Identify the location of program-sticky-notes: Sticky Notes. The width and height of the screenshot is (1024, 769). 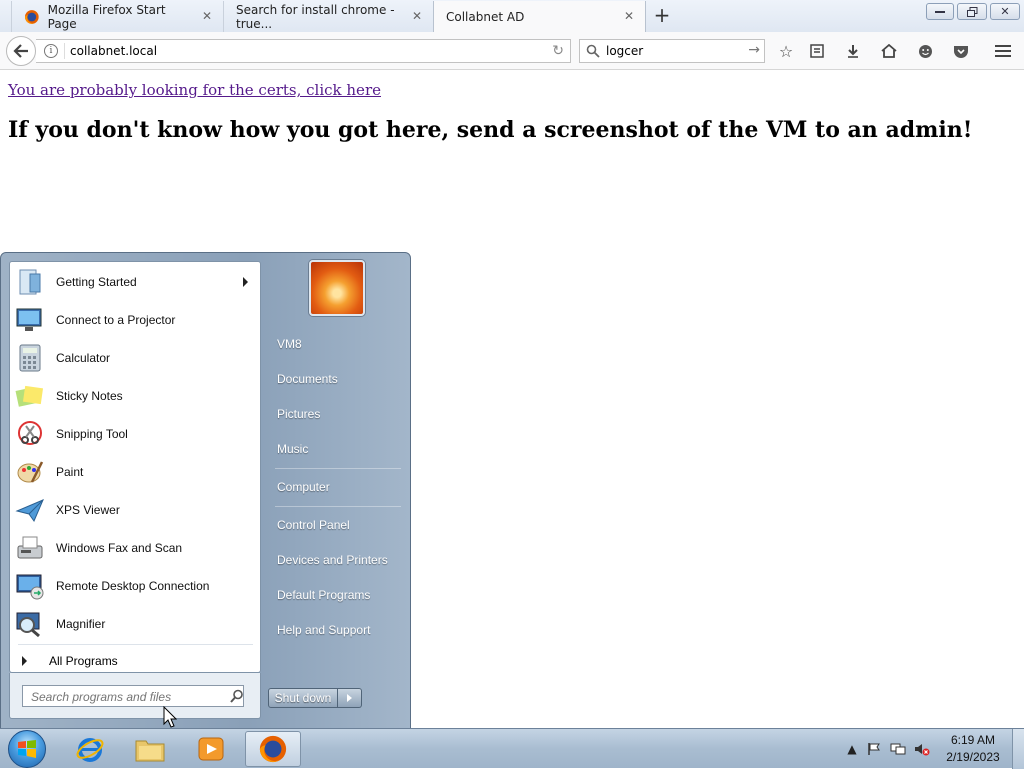
(135, 396).